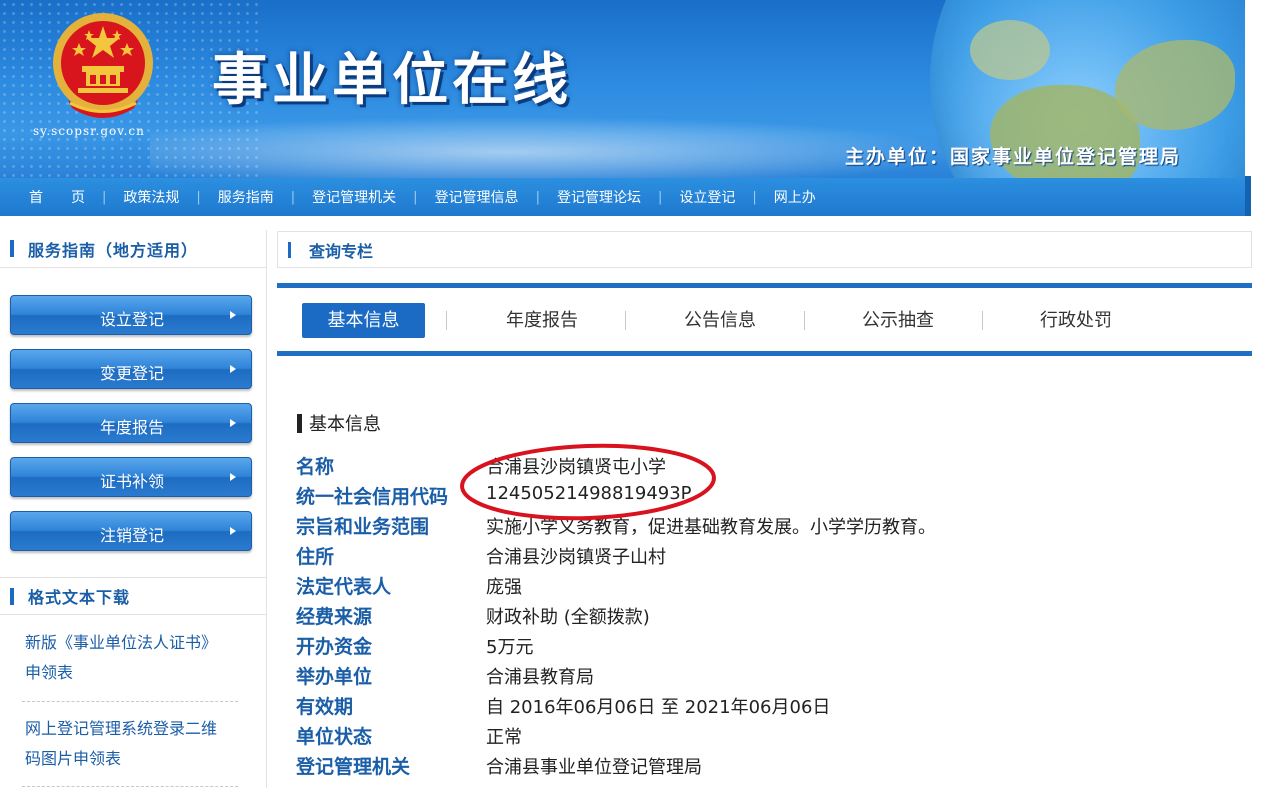 The height and width of the screenshot is (788, 1267). Describe the element at coordinates (363, 320) in the screenshot. I see `tab-basic-info: 基本信息` at that location.